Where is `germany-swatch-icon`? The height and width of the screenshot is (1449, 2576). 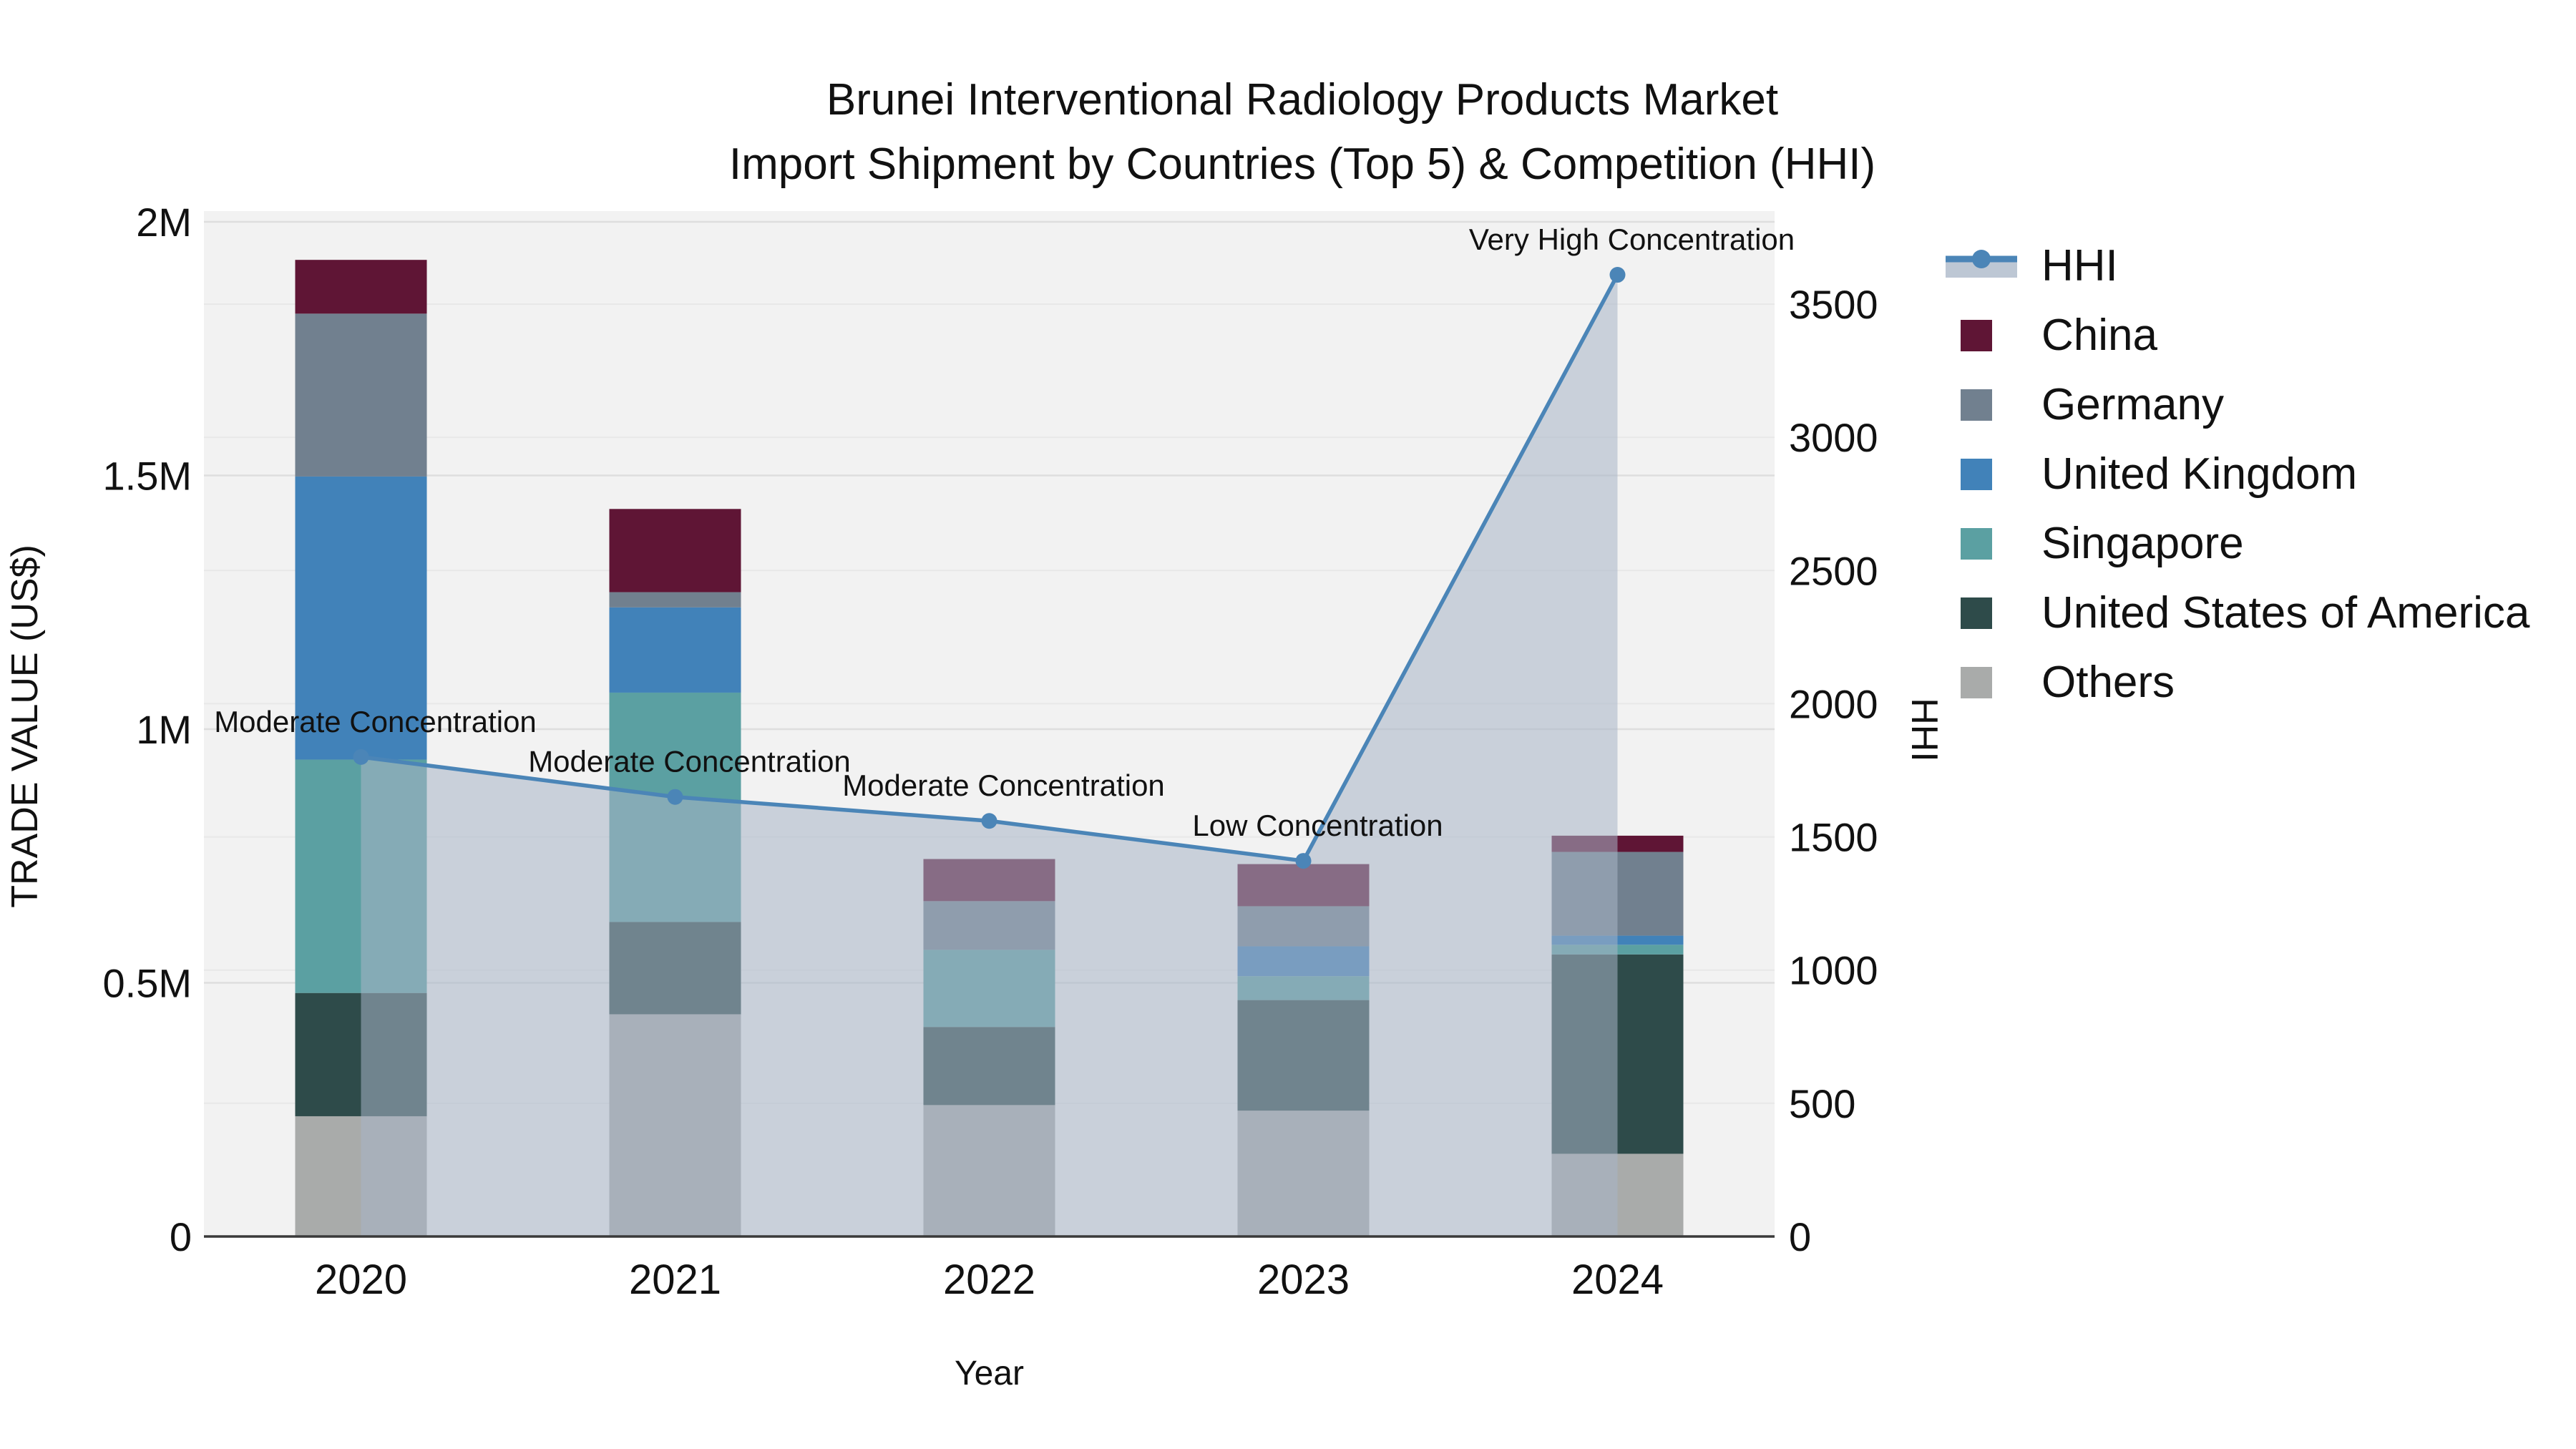
germany-swatch-icon is located at coordinates (1976, 405).